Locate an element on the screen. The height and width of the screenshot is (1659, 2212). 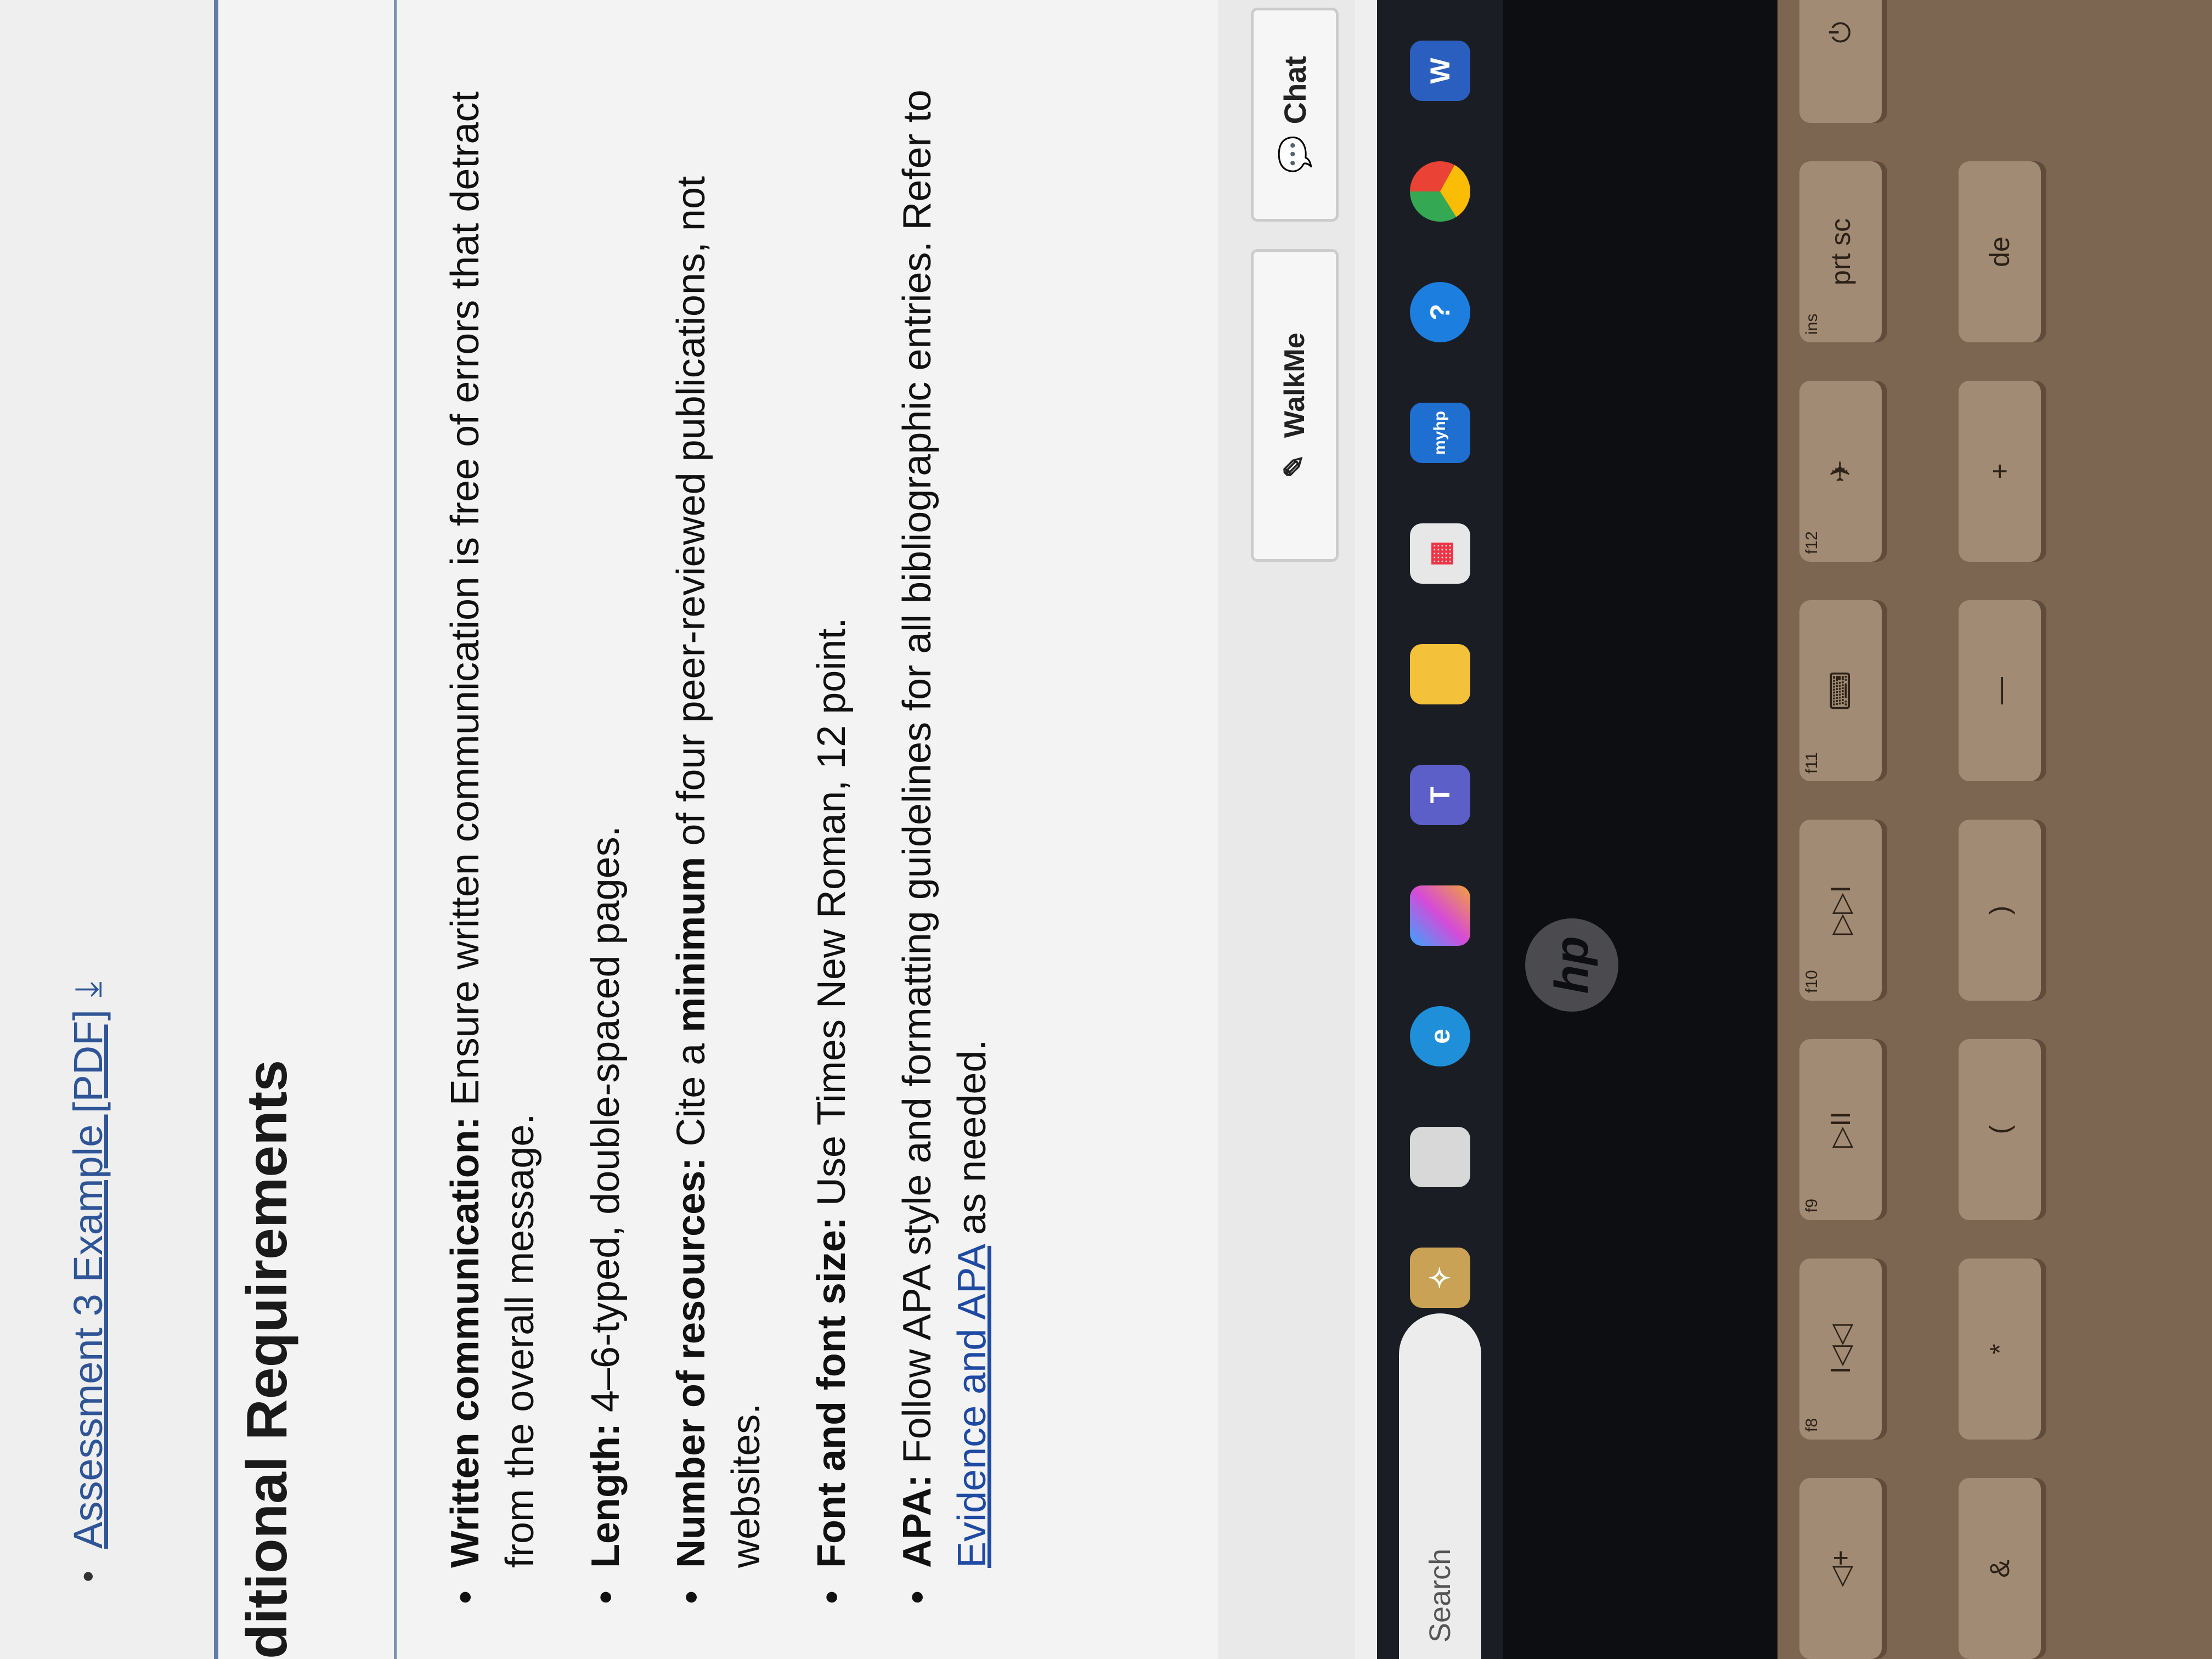
key-sub: f12 is located at coordinates (1812, 543).